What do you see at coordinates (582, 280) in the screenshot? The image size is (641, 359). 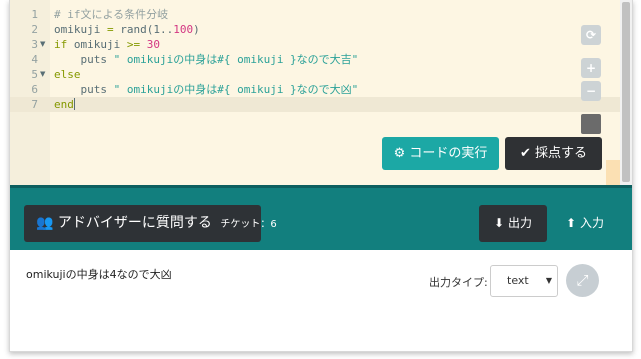 I see `expand-icon: ⤢` at bounding box center [582, 280].